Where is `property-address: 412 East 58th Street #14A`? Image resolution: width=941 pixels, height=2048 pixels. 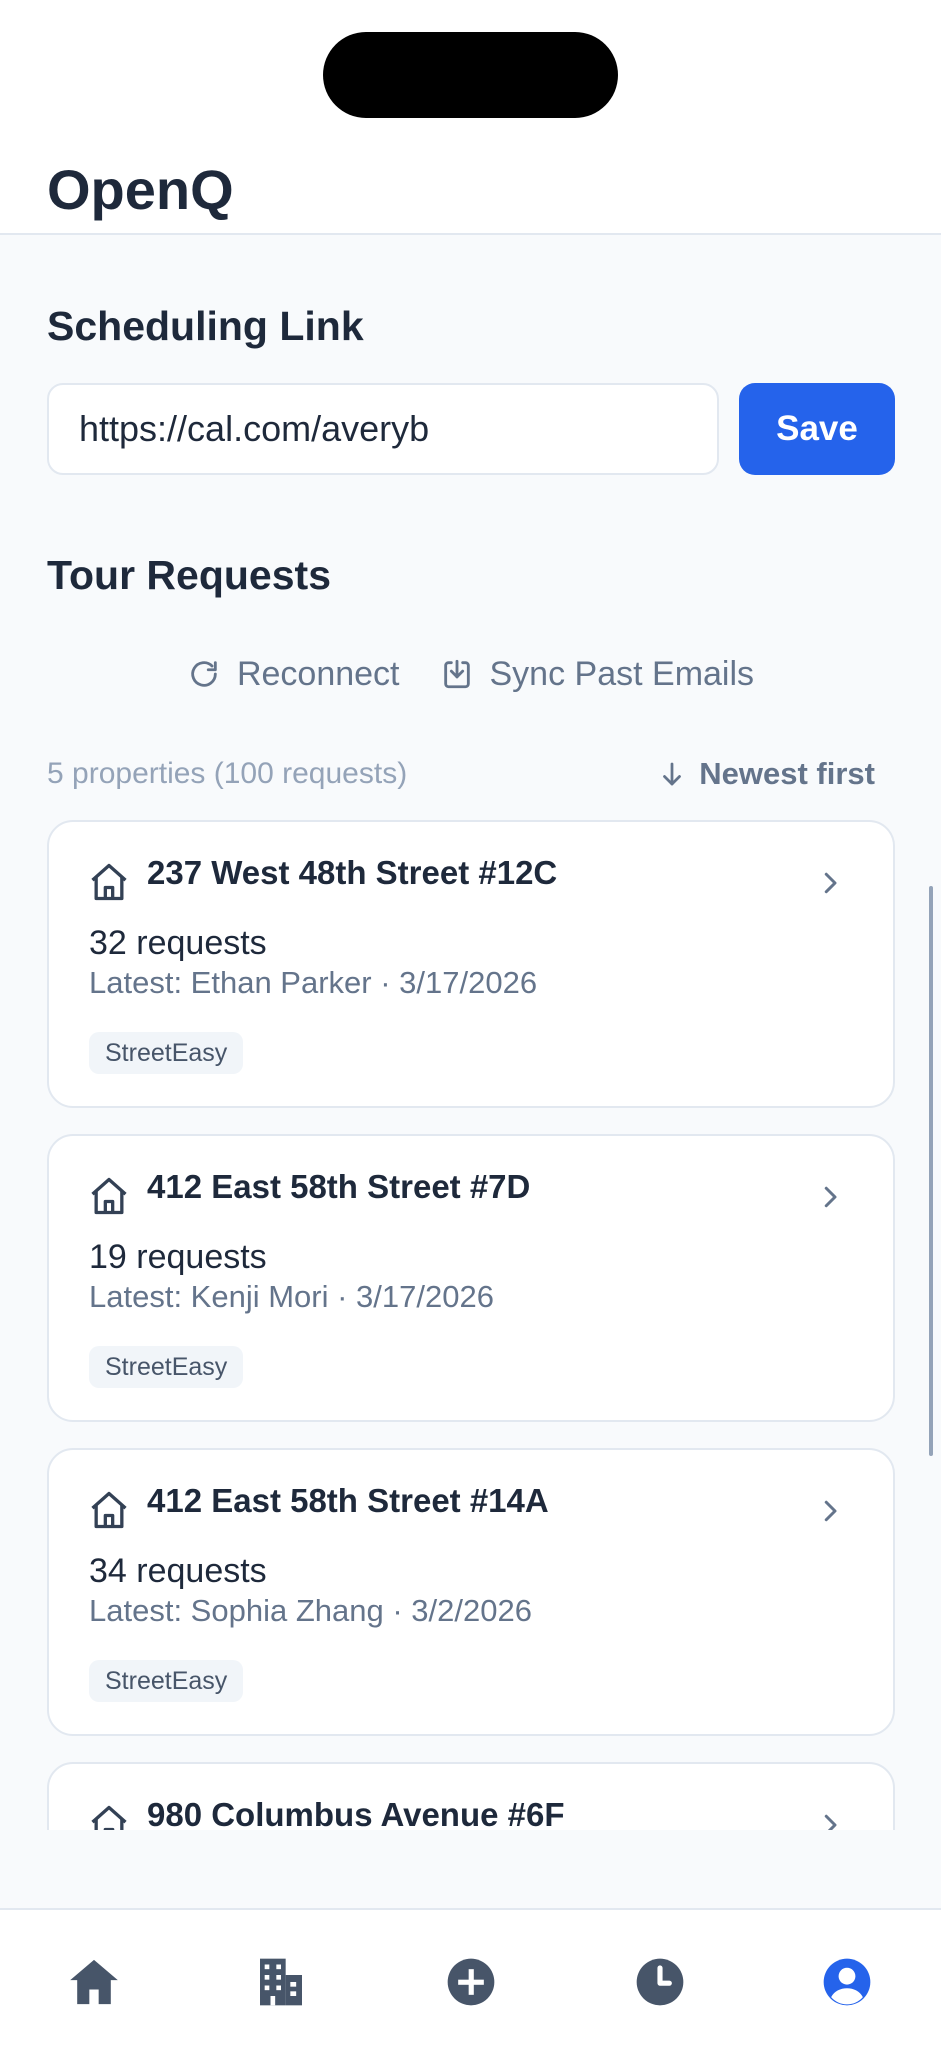
property-address: 412 East 58th Street #14A is located at coordinates (348, 1500).